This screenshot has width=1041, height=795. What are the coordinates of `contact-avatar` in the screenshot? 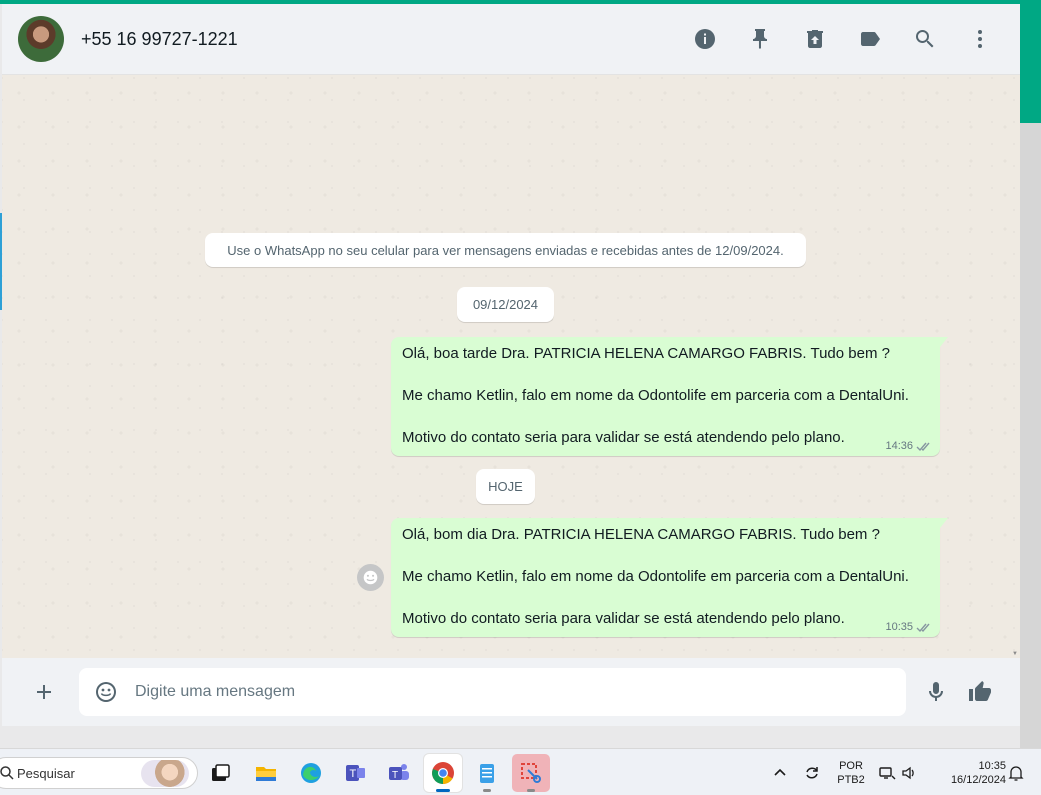 It's located at (41, 39).